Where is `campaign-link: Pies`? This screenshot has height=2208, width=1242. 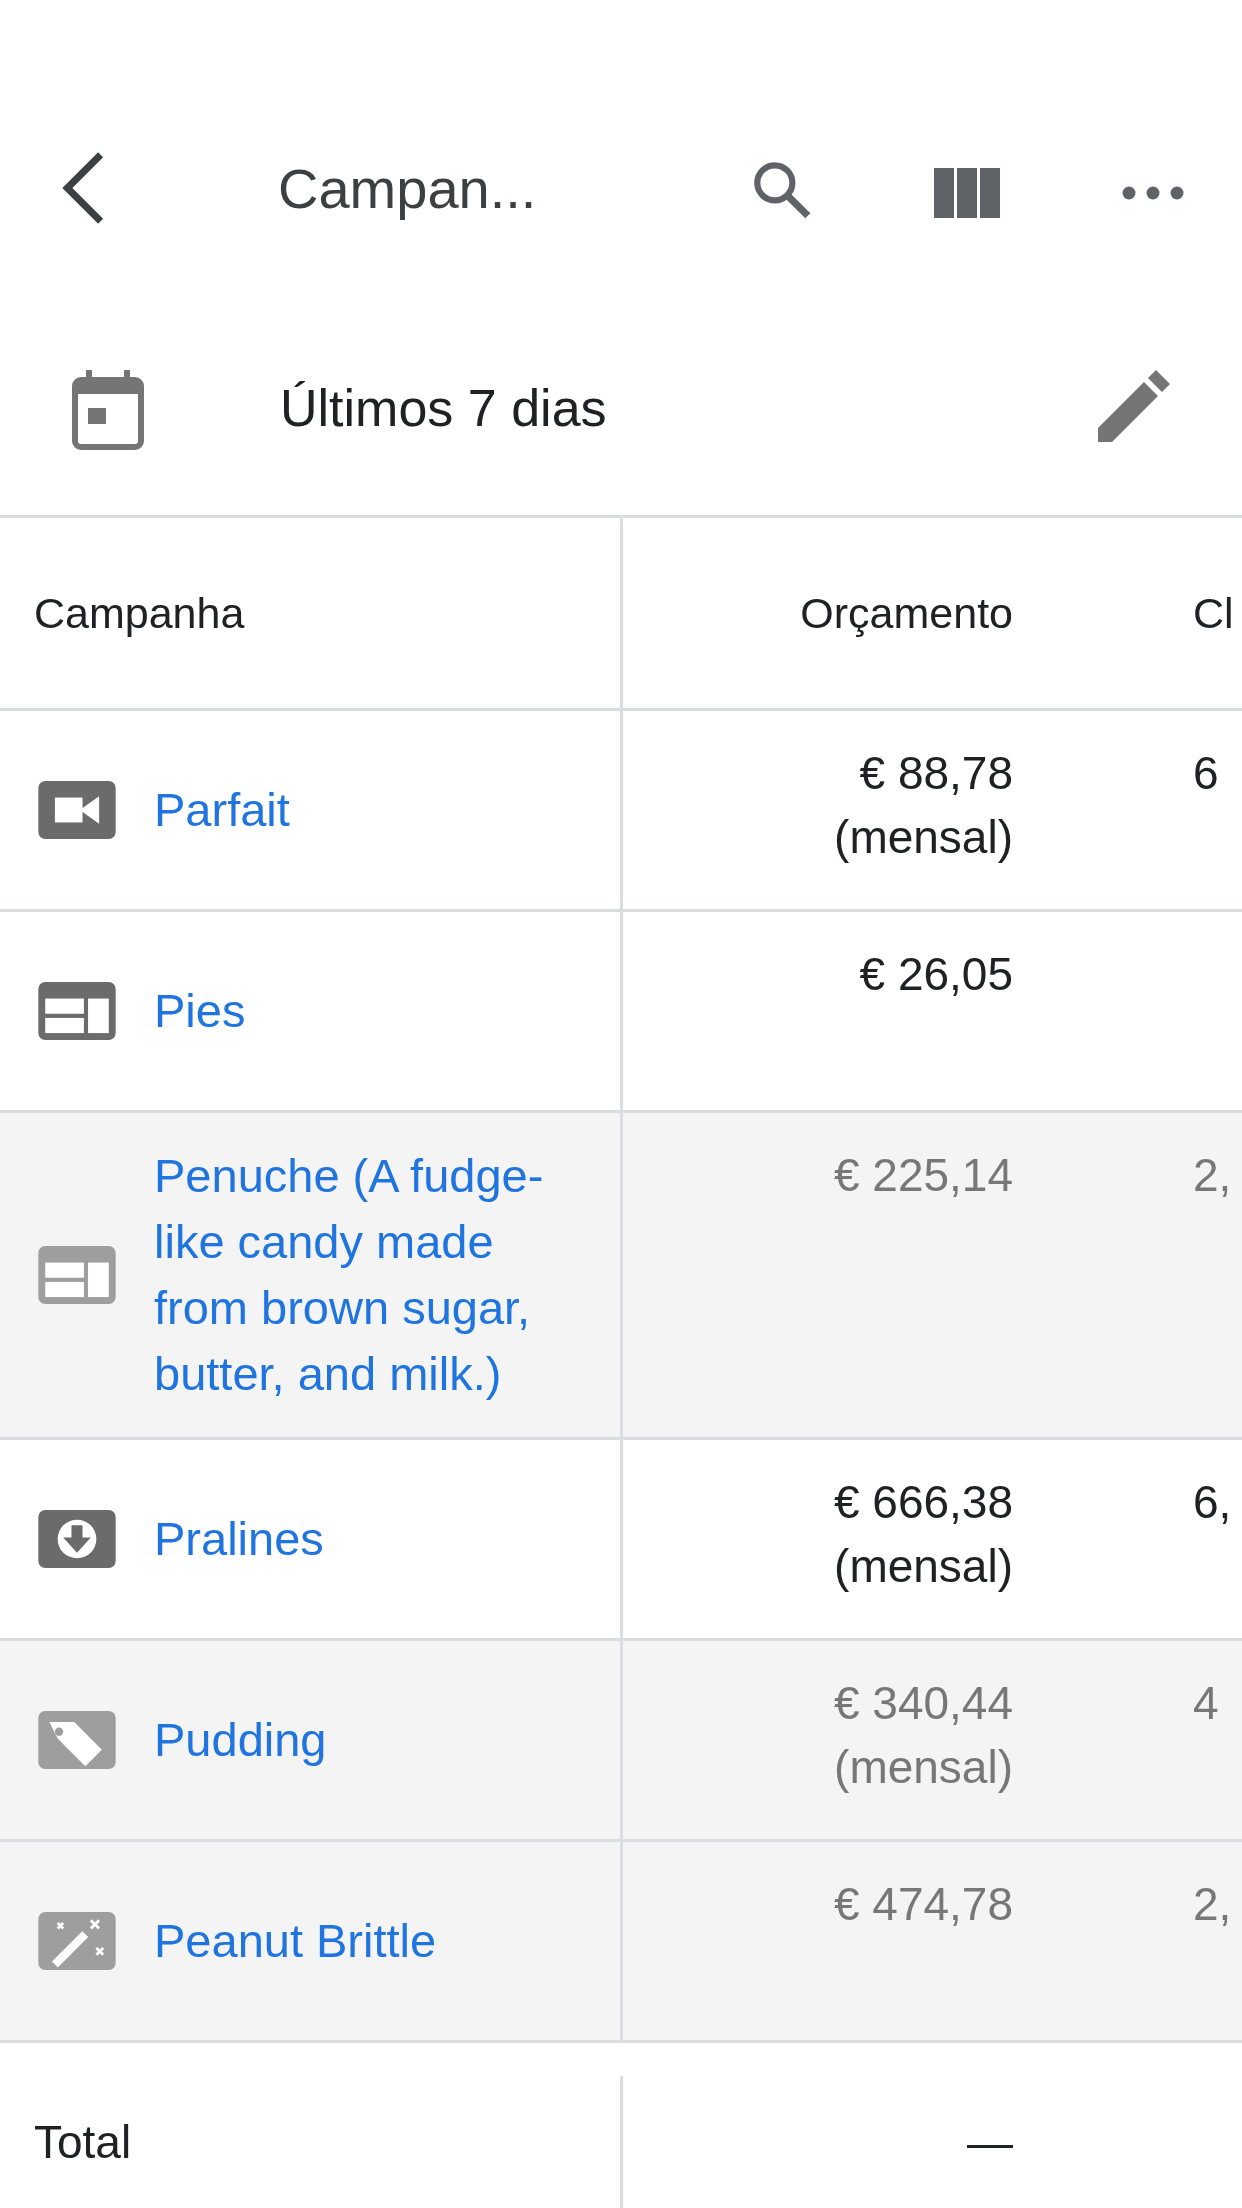
campaign-link: Pies is located at coordinates (200, 1011).